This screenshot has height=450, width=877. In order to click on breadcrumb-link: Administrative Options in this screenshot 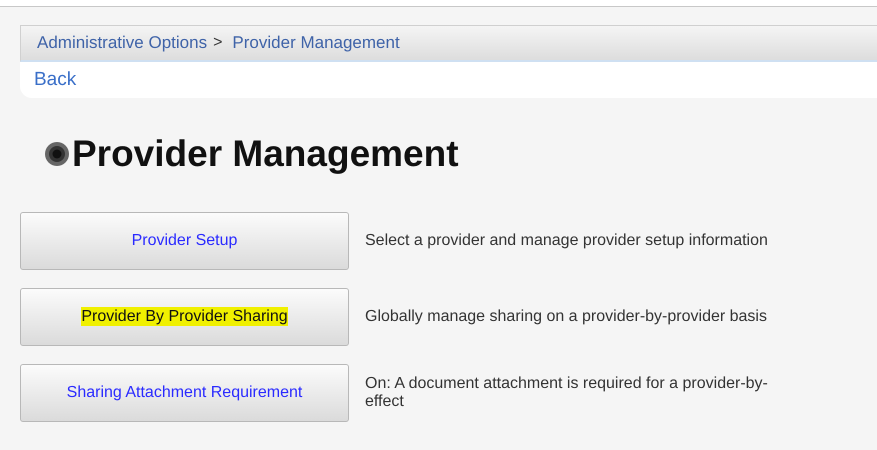, I will do `click(122, 43)`.